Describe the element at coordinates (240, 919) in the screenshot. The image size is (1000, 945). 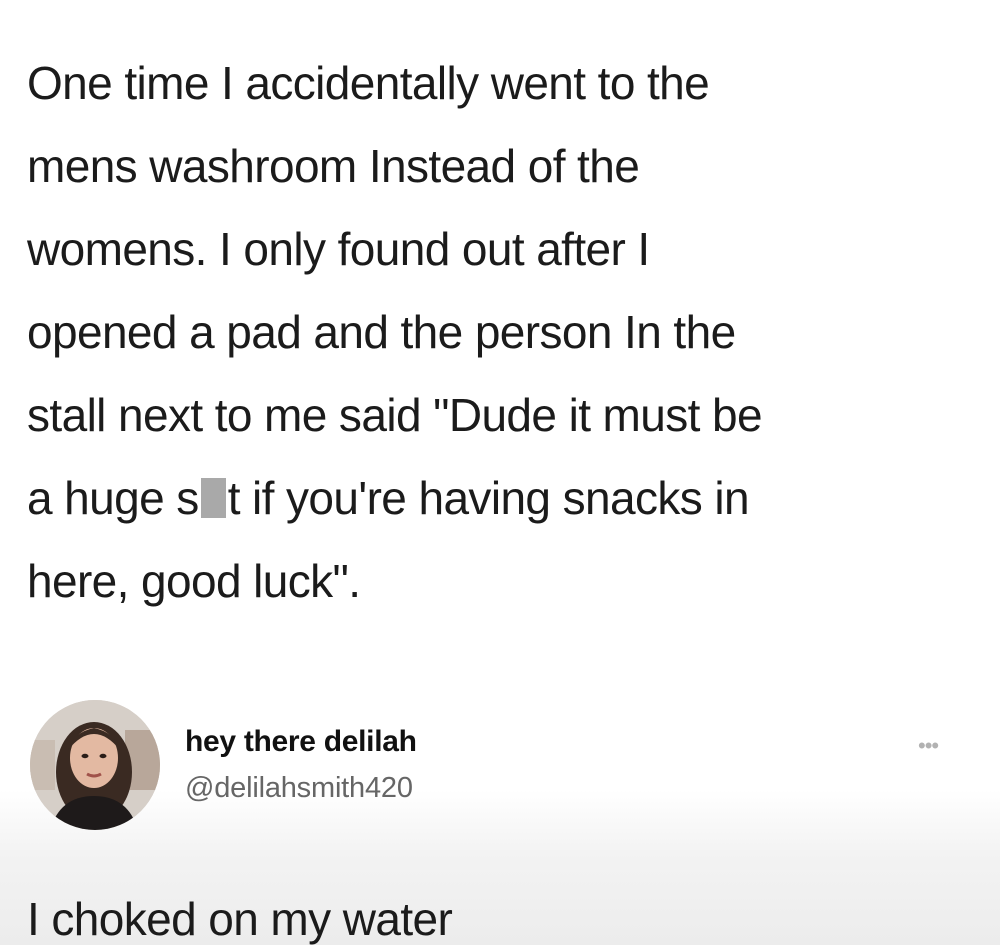
I see `reply-text: I choked on my water` at that location.